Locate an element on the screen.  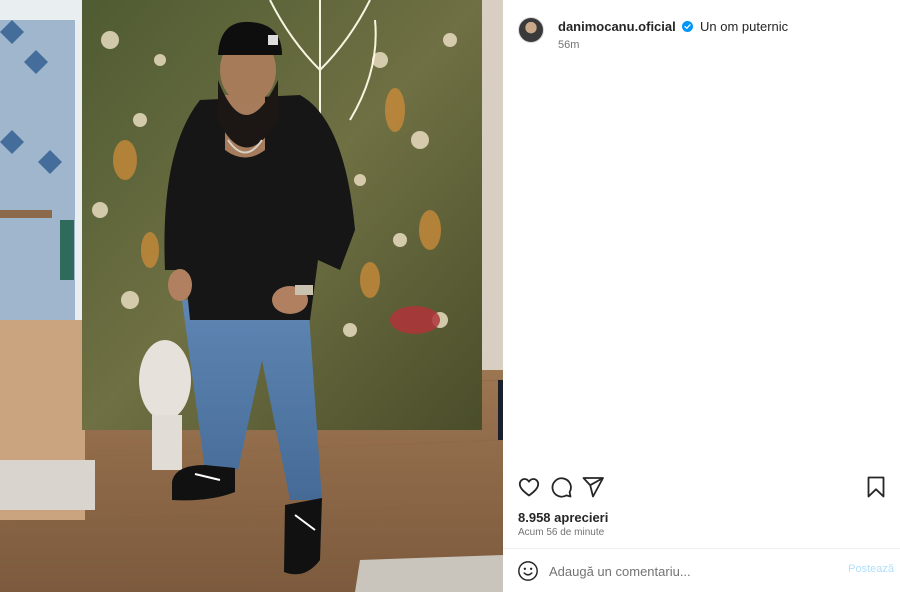
avatar is located at coordinates (531, 30).